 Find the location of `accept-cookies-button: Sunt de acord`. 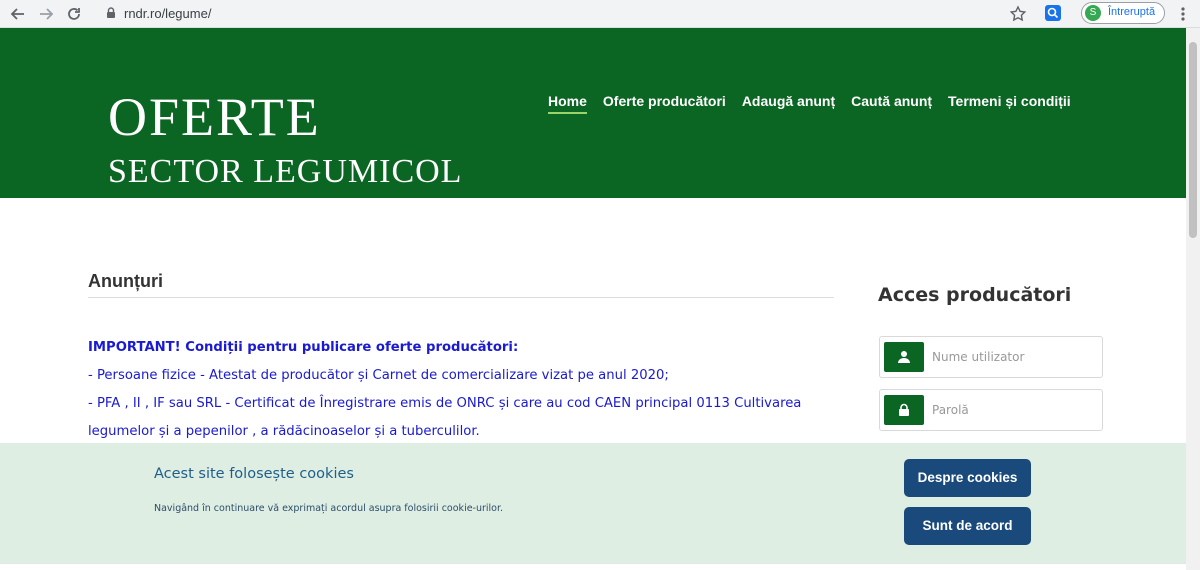

accept-cookies-button: Sunt de acord is located at coordinates (967, 526).